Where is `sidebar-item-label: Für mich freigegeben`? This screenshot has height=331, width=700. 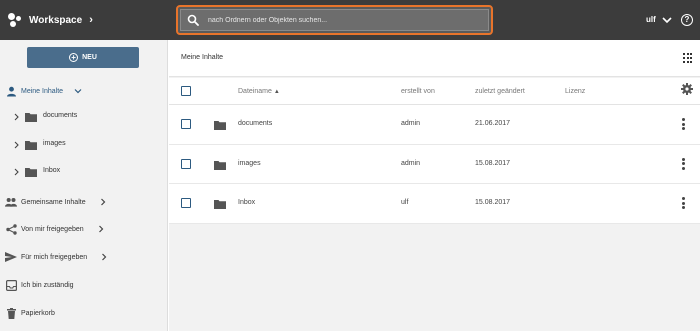
sidebar-item-label: Für mich freigegeben is located at coordinates (54, 257).